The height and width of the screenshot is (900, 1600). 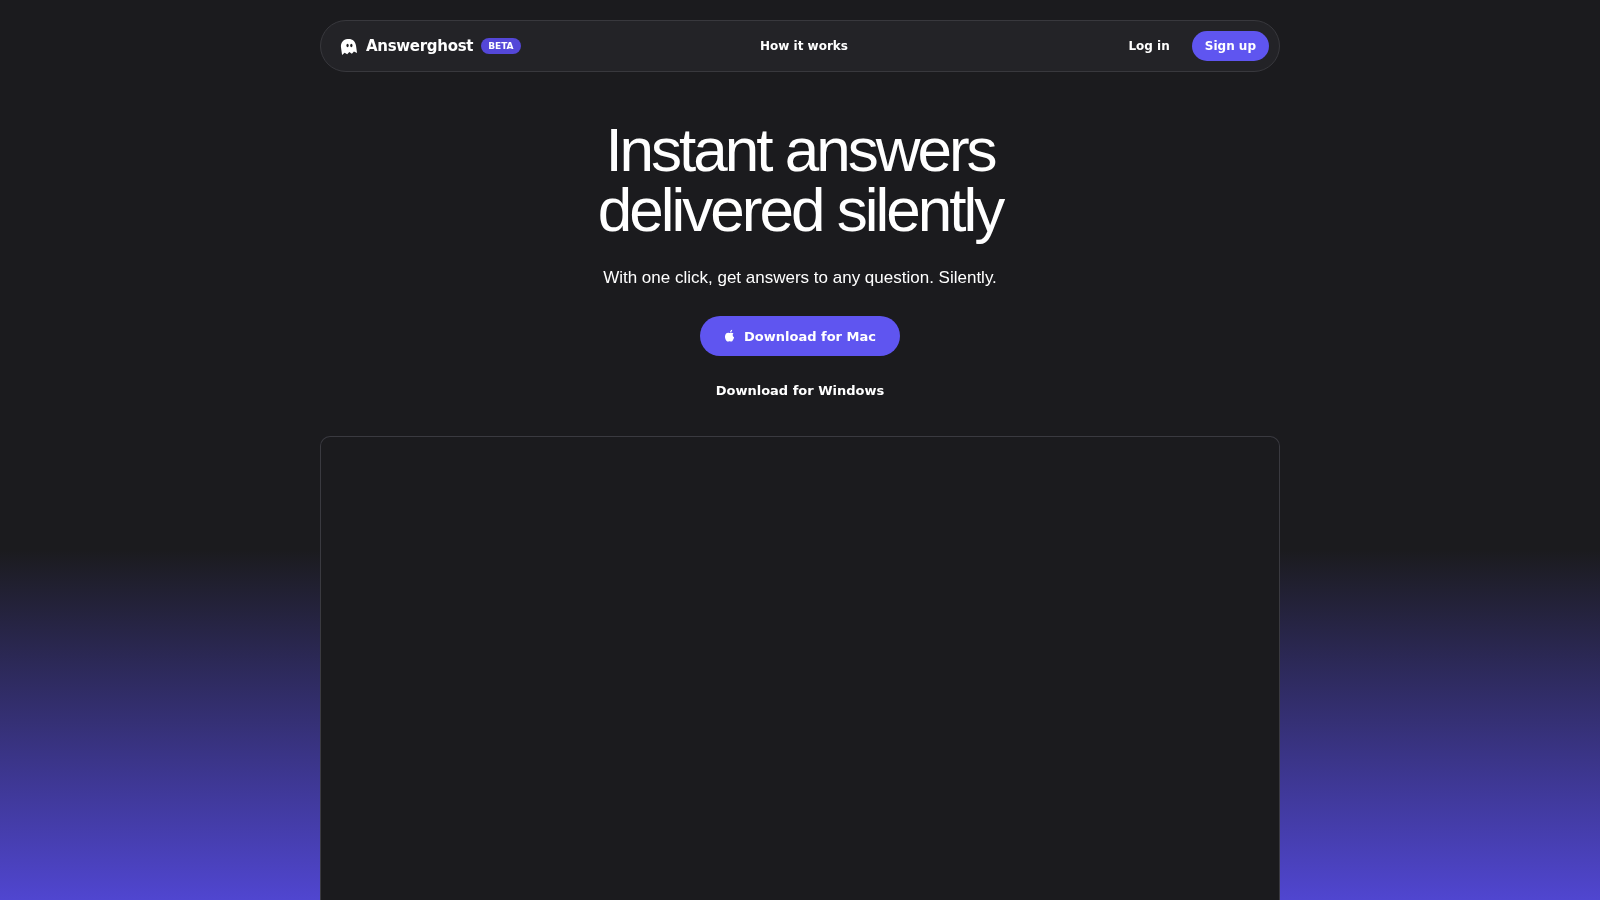 What do you see at coordinates (804, 46) in the screenshot?
I see `nav-link: How it works` at bounding box center [804, 46].